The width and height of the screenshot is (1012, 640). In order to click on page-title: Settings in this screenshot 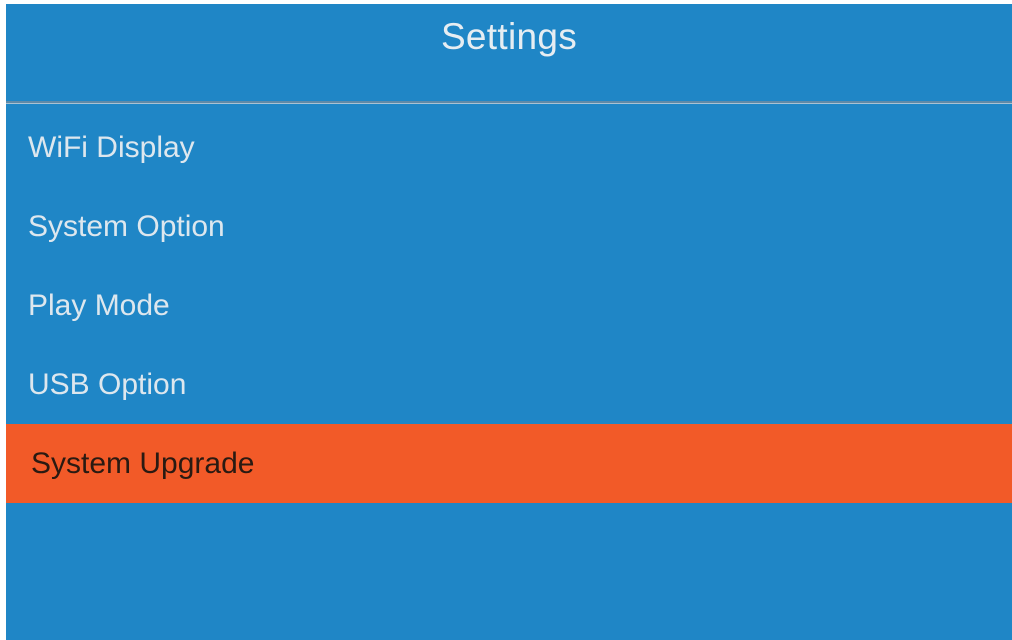, I will do `click(509, 36)`.